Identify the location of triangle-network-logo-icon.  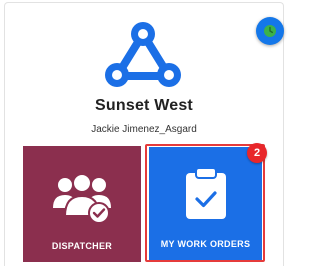
(143, 54).